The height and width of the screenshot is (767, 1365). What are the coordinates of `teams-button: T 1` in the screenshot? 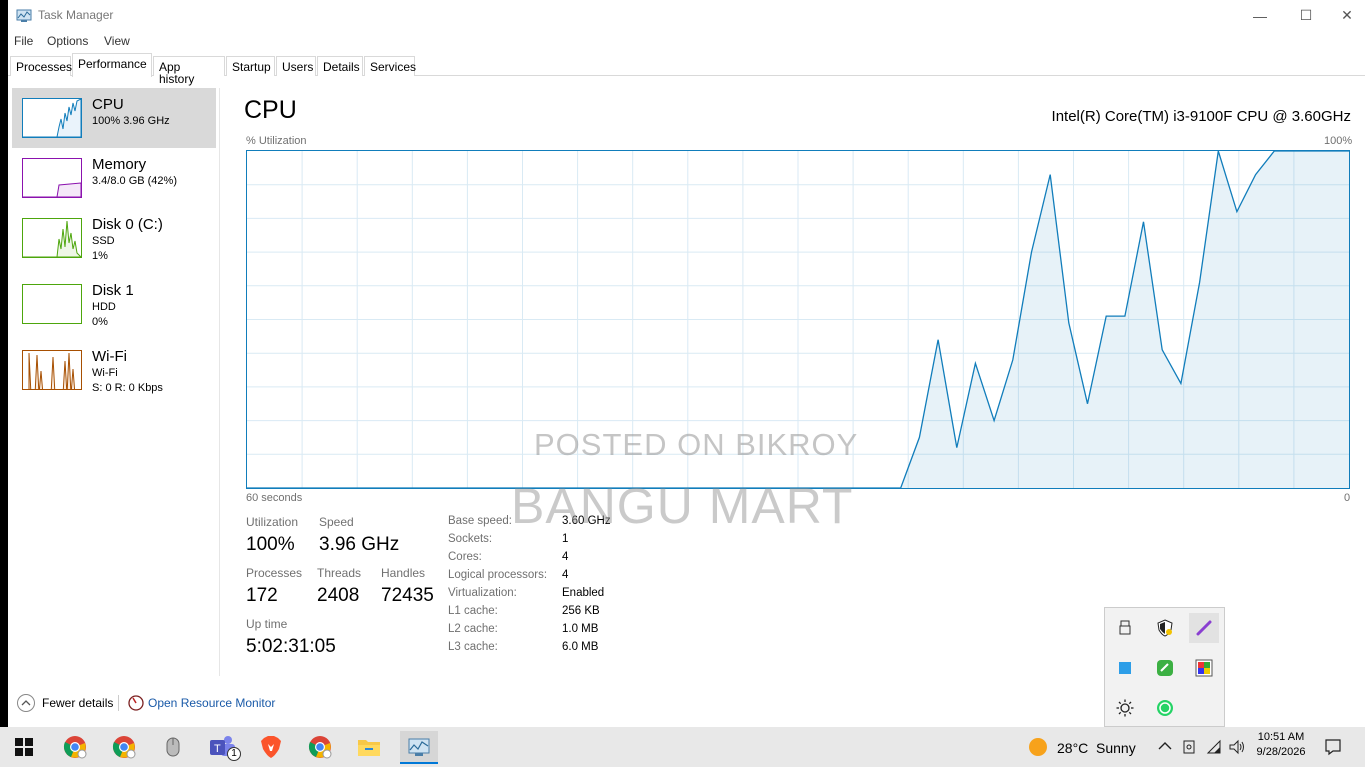 It's located at (224, 747).